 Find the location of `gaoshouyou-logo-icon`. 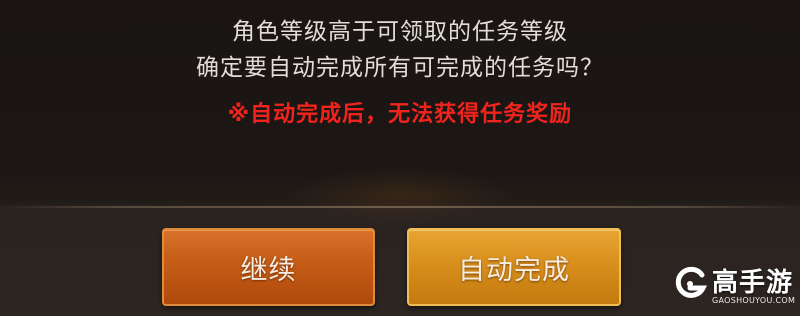

gaoshouyou-logo-icon is located at coordinates (691, 282).